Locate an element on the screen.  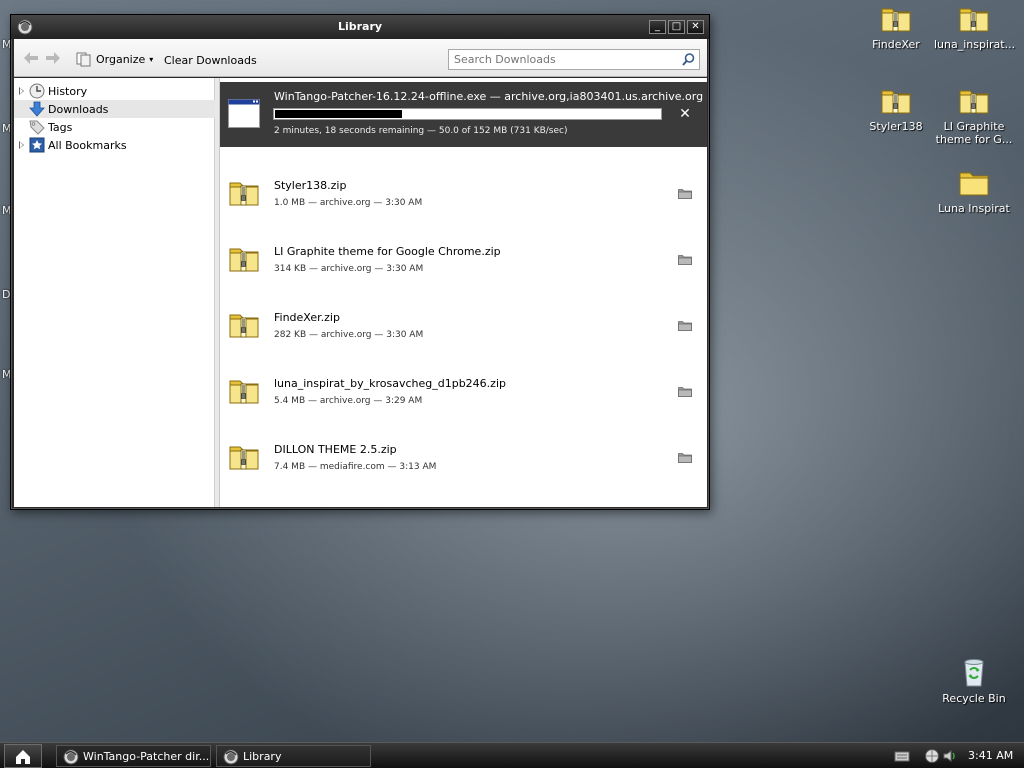
sidebar-item-history: History is located at coordinates (114, 91).